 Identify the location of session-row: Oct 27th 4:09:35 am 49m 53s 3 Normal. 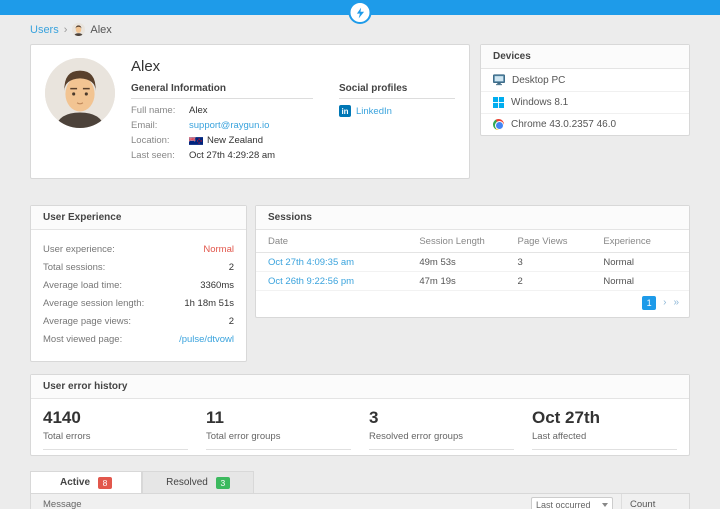
(472, 262).